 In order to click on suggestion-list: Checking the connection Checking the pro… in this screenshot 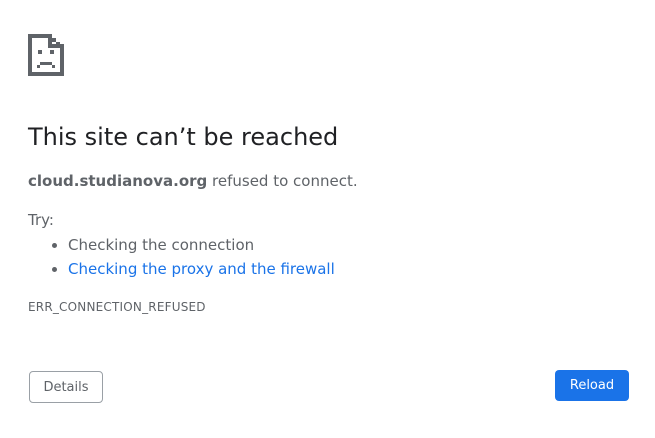, I will do `click(181, 257)`.